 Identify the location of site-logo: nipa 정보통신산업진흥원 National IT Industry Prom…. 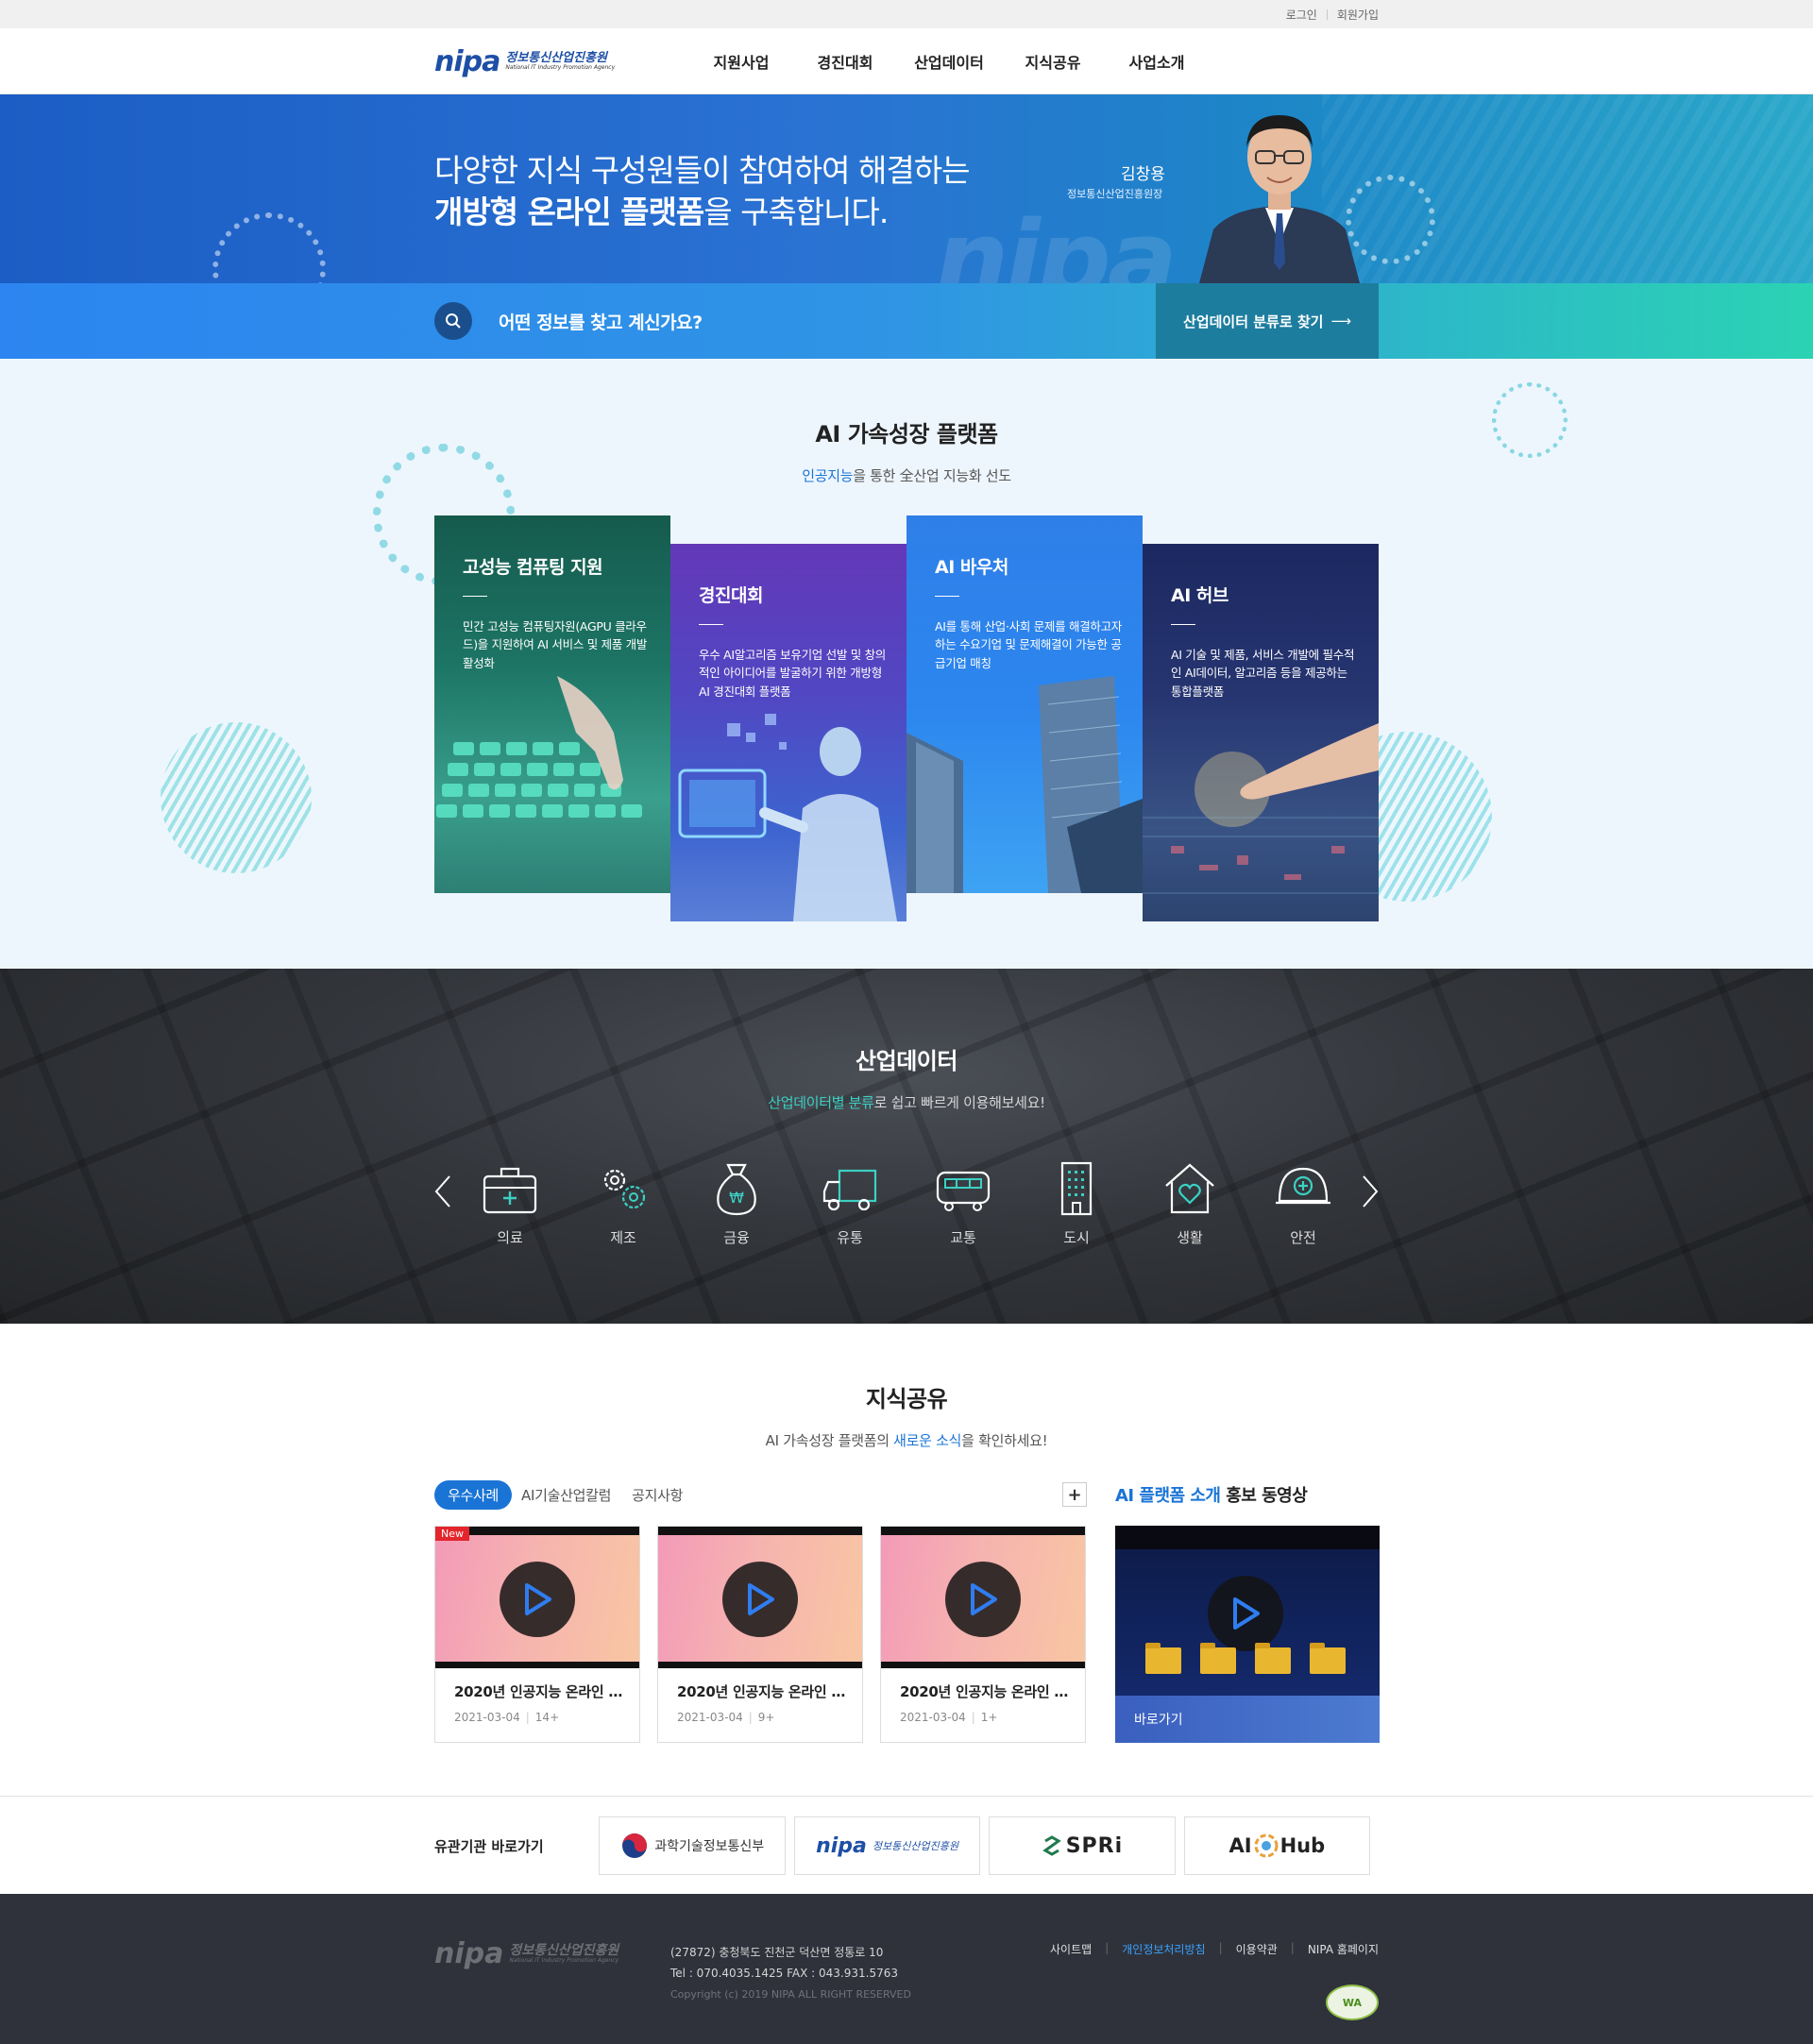
(561, 61).